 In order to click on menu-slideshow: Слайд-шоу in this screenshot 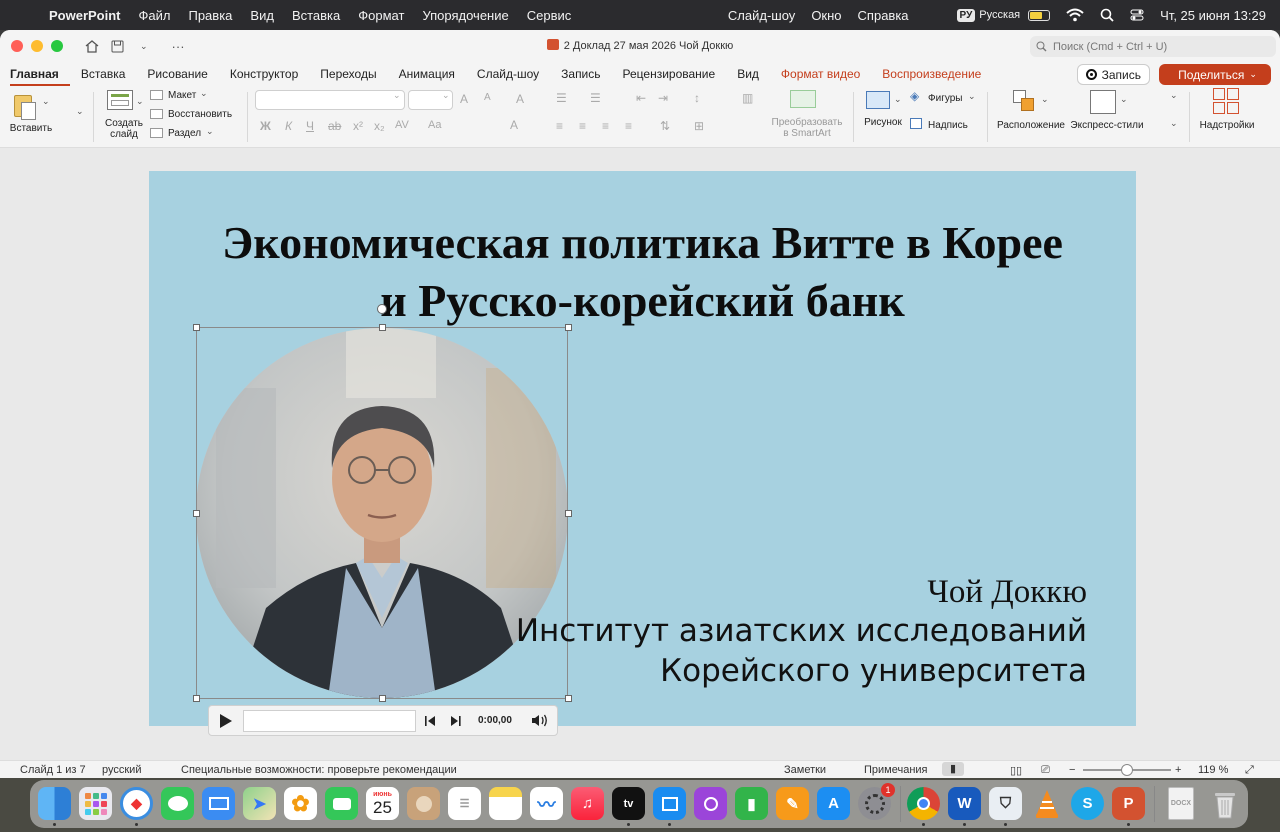, I will do `click(761, 15)`.